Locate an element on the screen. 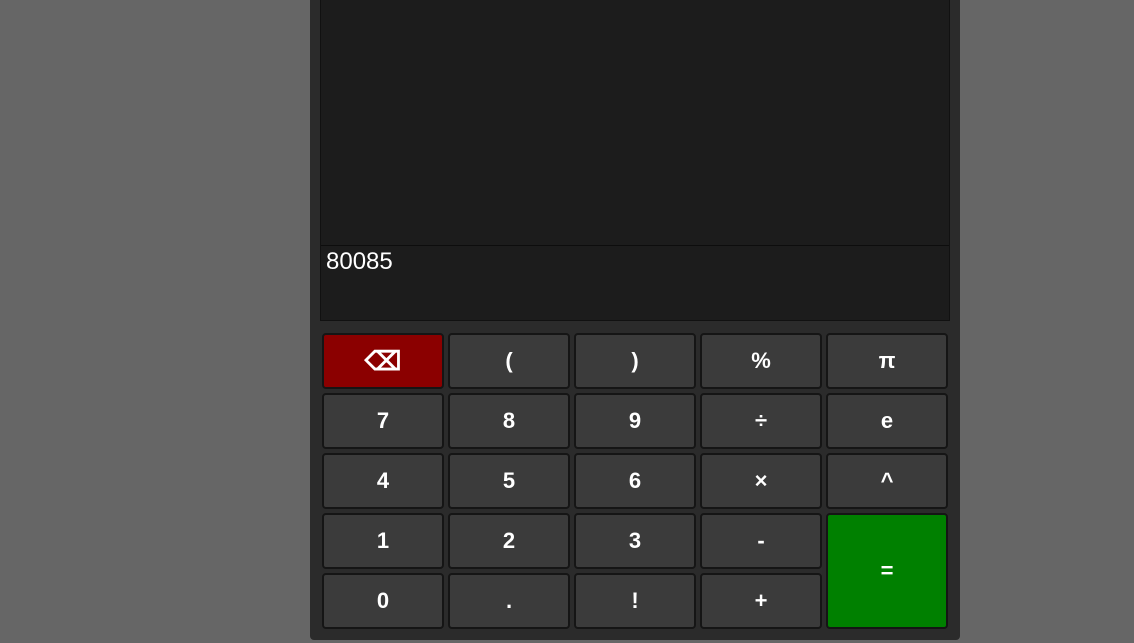 Image resolution: width=1134 pixels, height=643 pixels. plus-button: + is located at coordinates (761, 601).